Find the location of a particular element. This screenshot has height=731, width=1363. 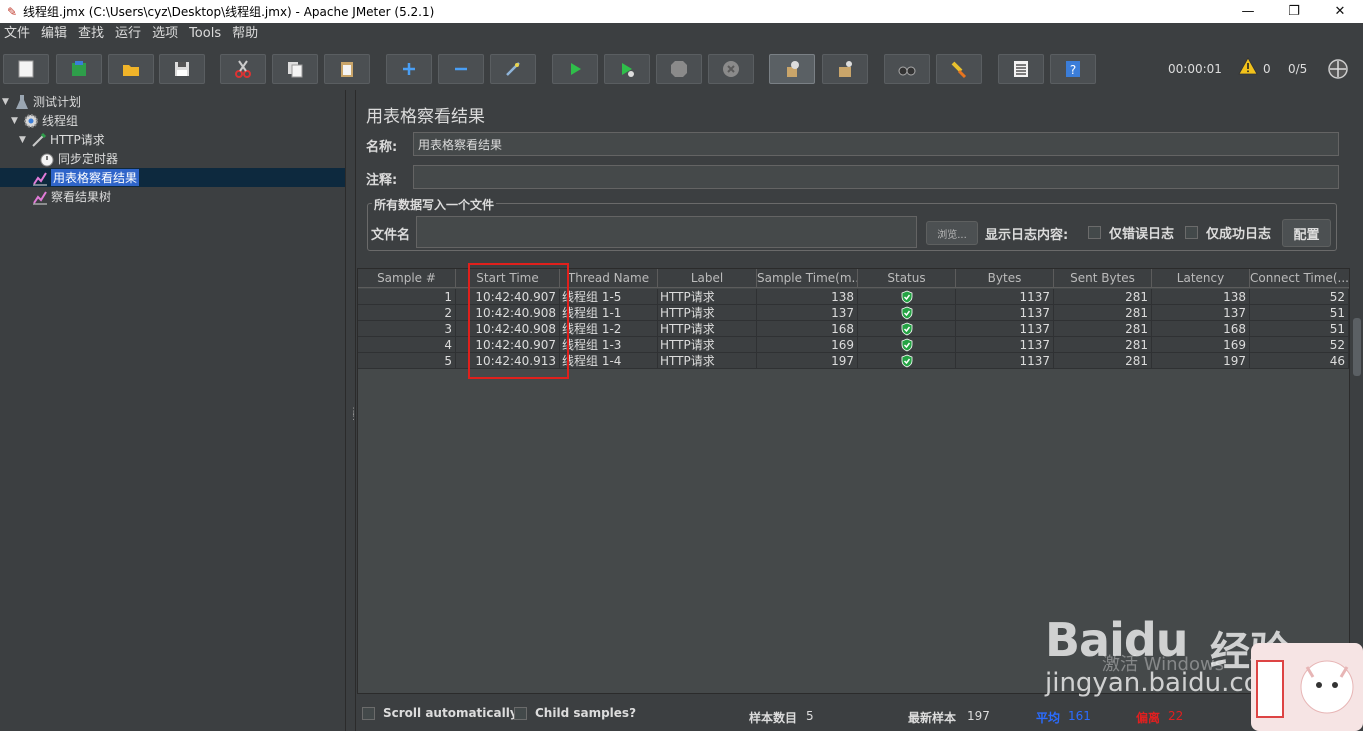

success-only-checkbox: 仅成功日志 is located at coordinates (1228, 232).